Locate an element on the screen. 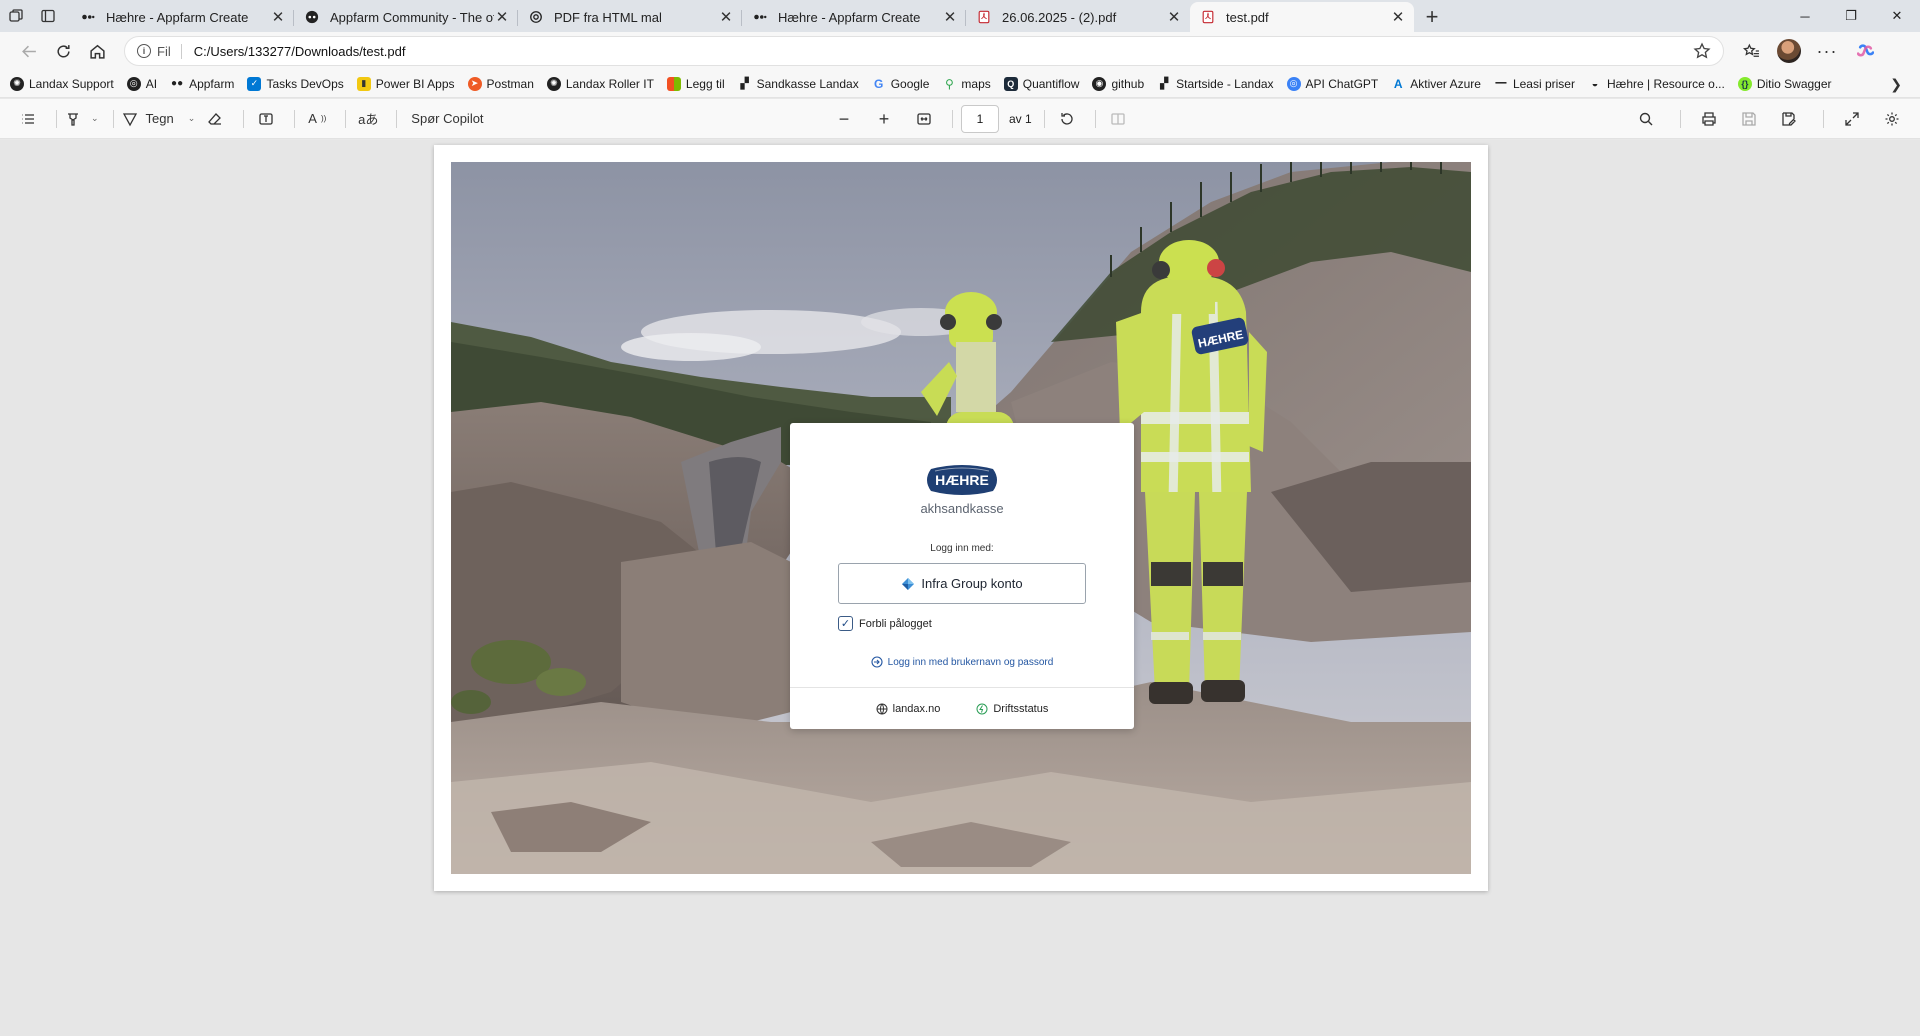  bookmark-item: Legg til is located at coordinates (695, 83).